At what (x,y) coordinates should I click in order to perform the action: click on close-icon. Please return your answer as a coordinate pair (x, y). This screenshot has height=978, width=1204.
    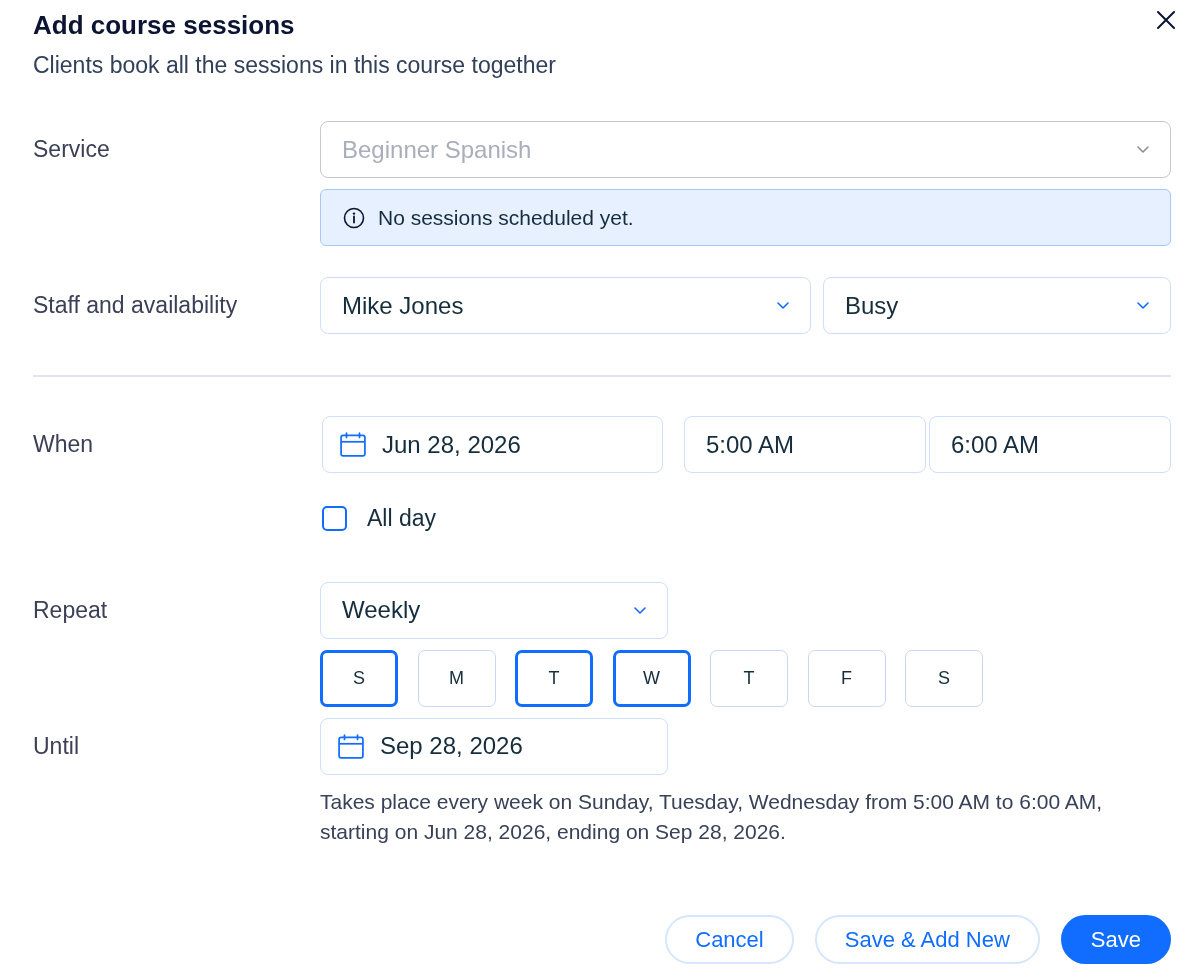
    Looking at the image, I should click on (1166, 20).